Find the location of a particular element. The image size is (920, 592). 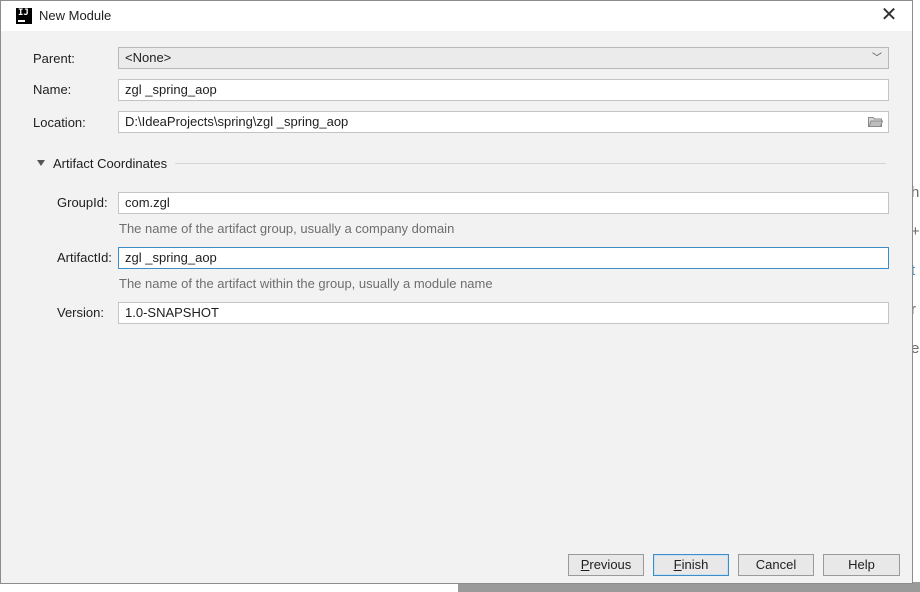

location-label: Location: is located at coordinates (59, 122).